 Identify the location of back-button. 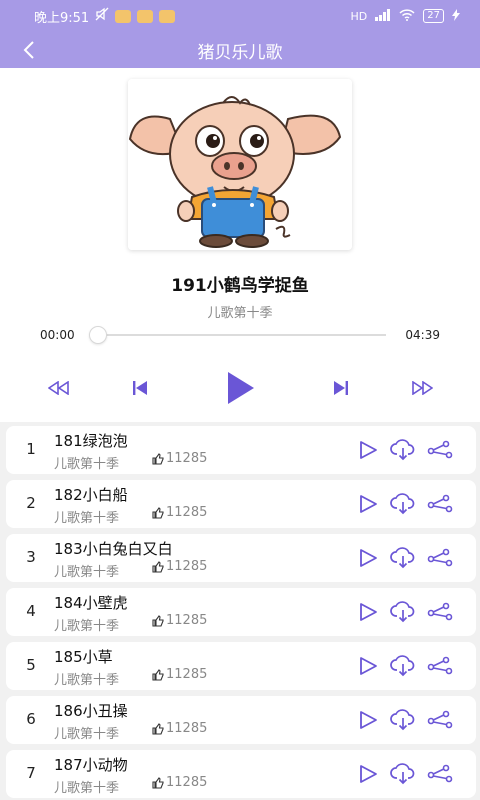
(29, 50).